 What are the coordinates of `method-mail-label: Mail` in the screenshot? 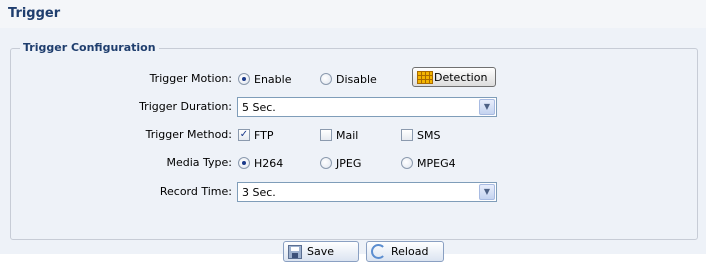 It's located at (347, 135).